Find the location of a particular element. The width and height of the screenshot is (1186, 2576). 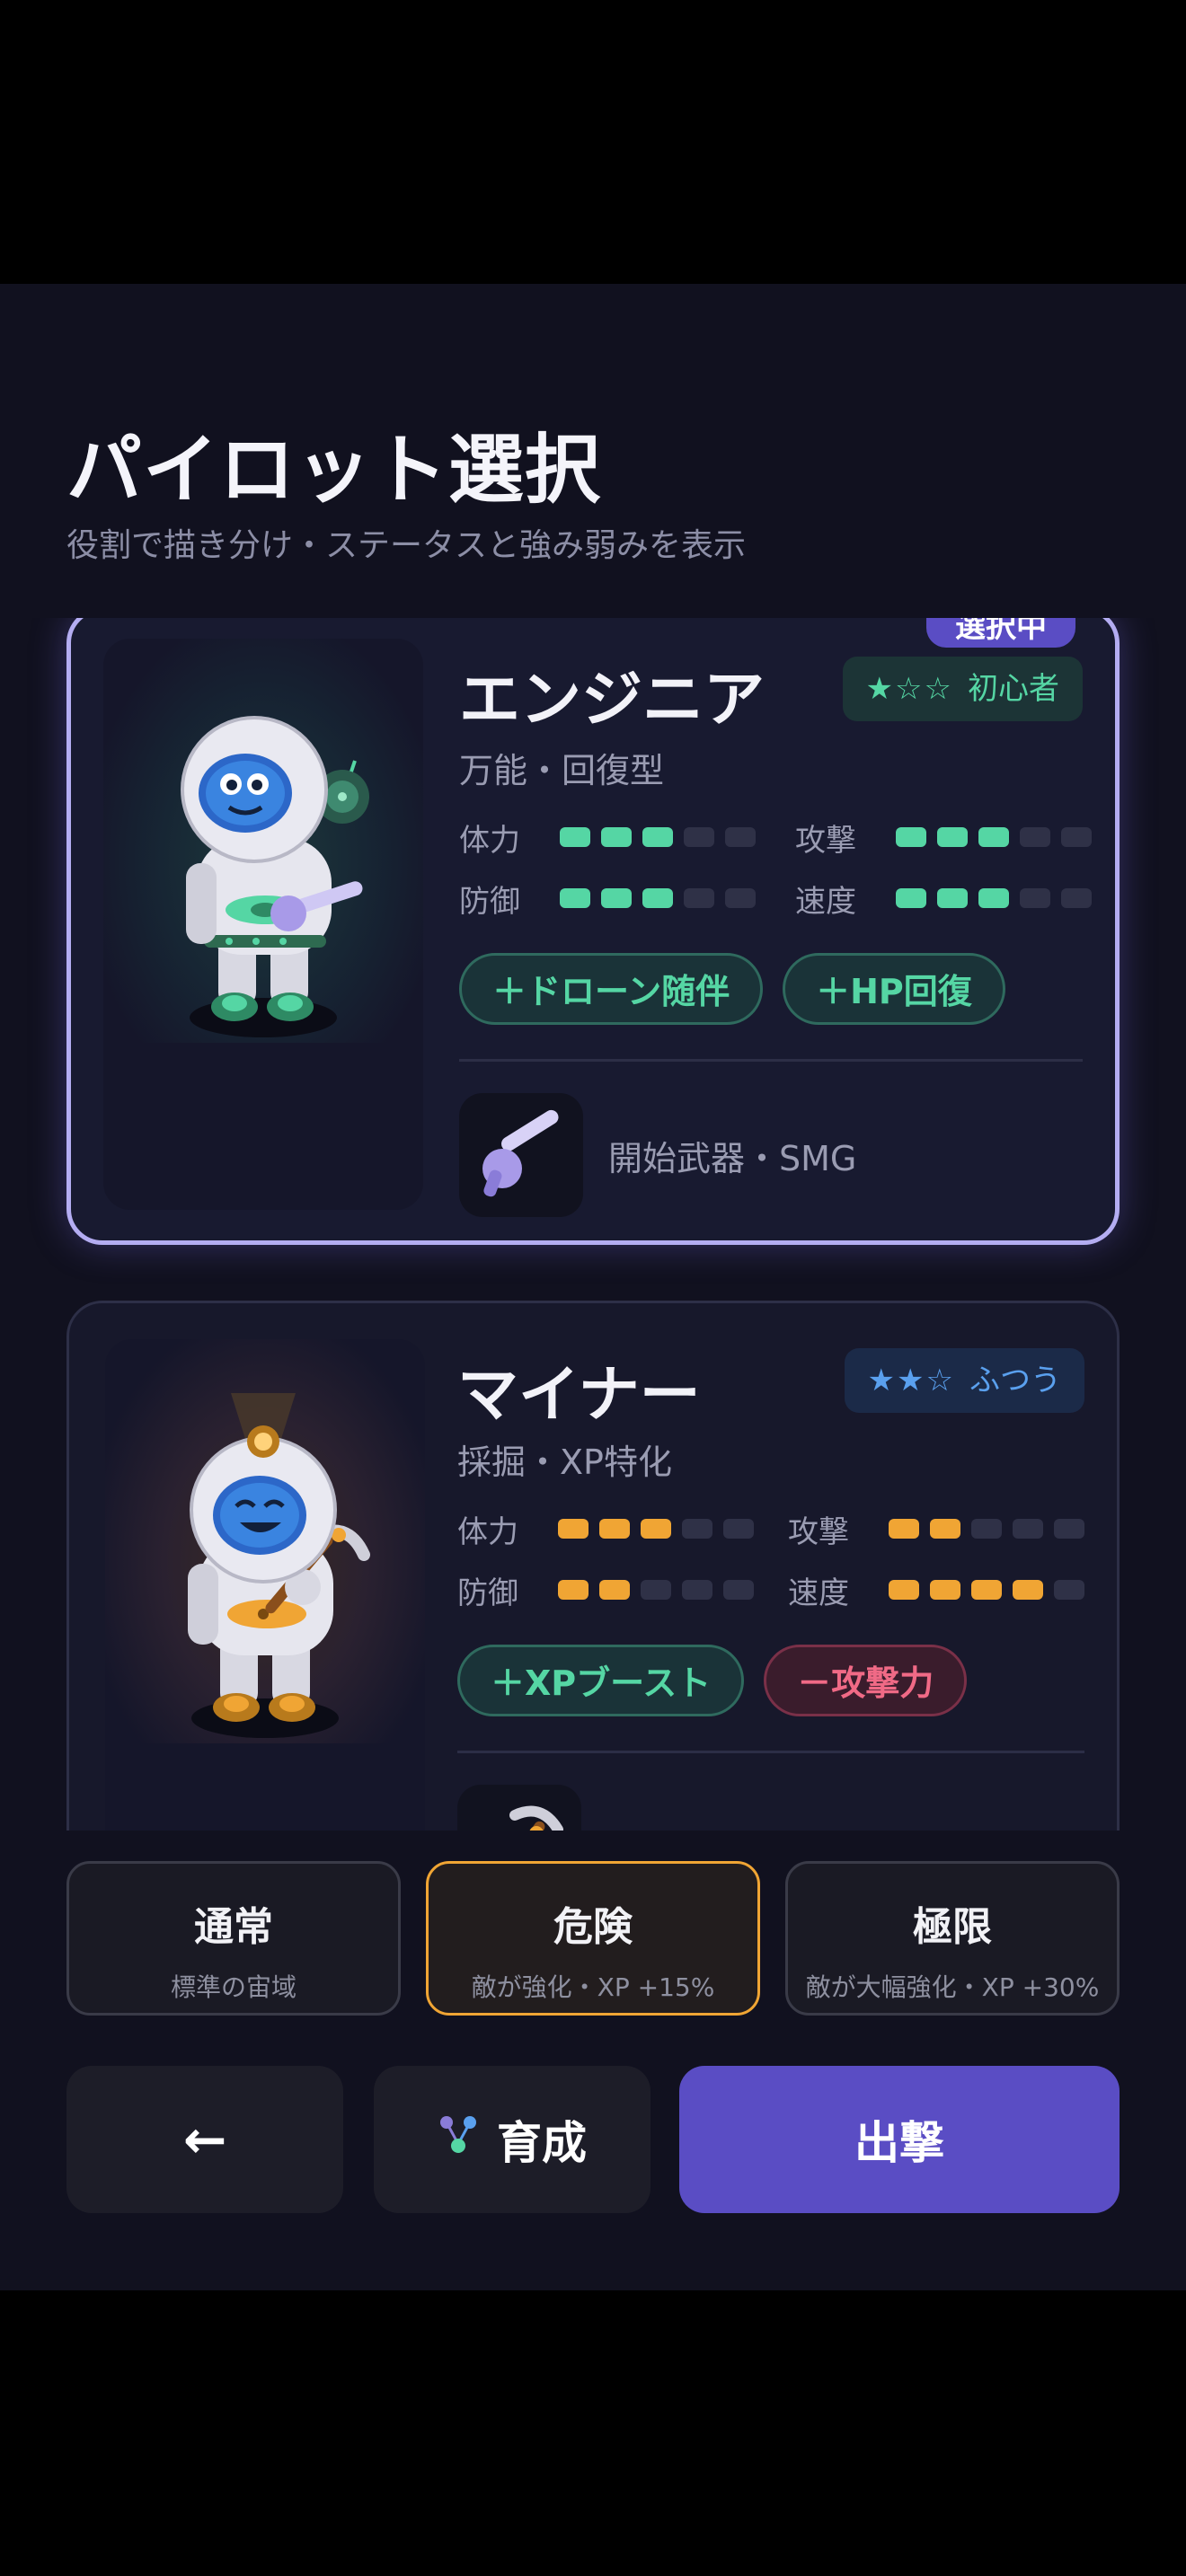

difficulty-badge: ★☆☆ 初心者 is located at coordinates (962, 689).